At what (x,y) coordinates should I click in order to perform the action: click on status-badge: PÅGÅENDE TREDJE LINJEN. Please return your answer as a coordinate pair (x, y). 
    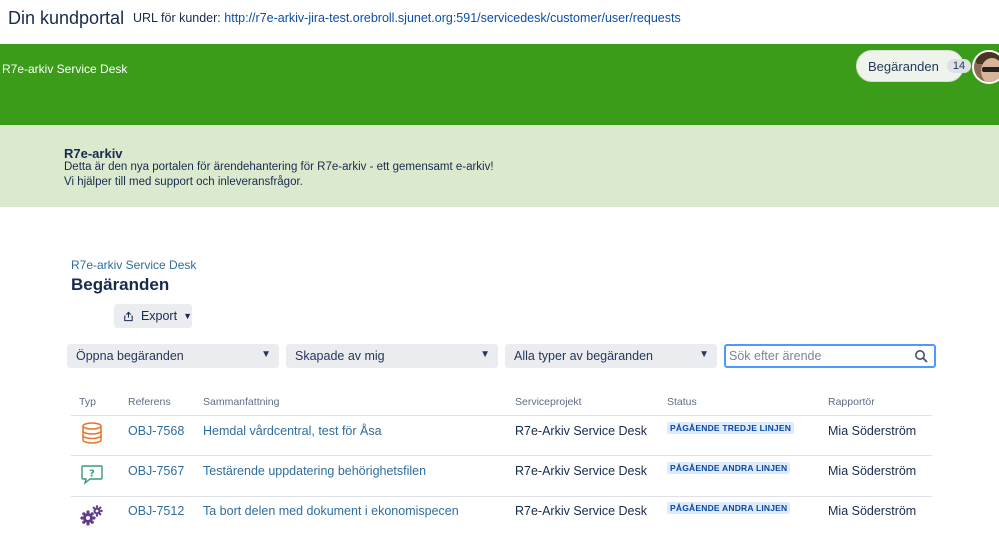
    Looking at the image, I should click on (731, 428).